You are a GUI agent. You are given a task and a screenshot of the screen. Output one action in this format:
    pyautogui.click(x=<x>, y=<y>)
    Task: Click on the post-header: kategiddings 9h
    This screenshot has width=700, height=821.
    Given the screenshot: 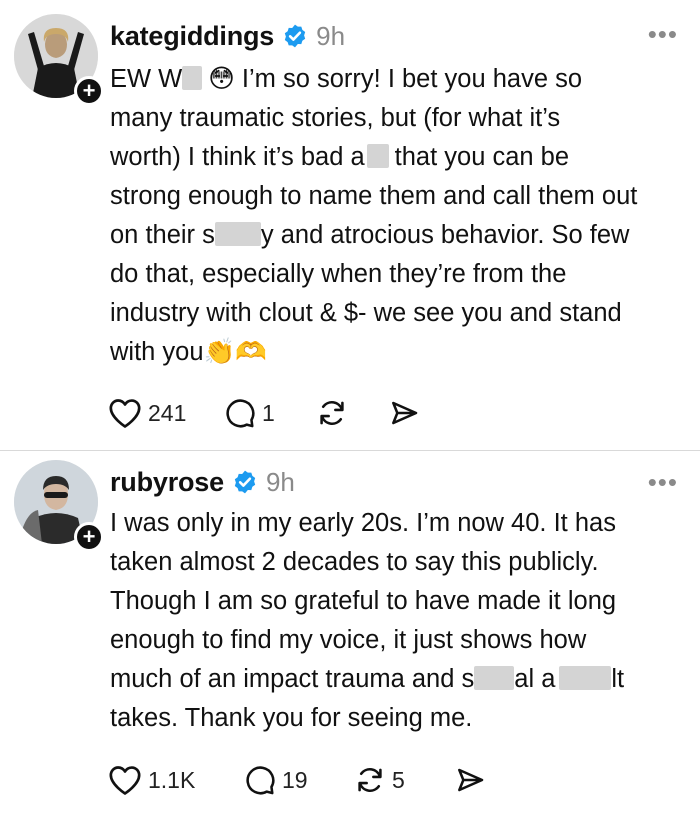 What is the action you would take?
    pyautogui.click(x=227, y=36)
    